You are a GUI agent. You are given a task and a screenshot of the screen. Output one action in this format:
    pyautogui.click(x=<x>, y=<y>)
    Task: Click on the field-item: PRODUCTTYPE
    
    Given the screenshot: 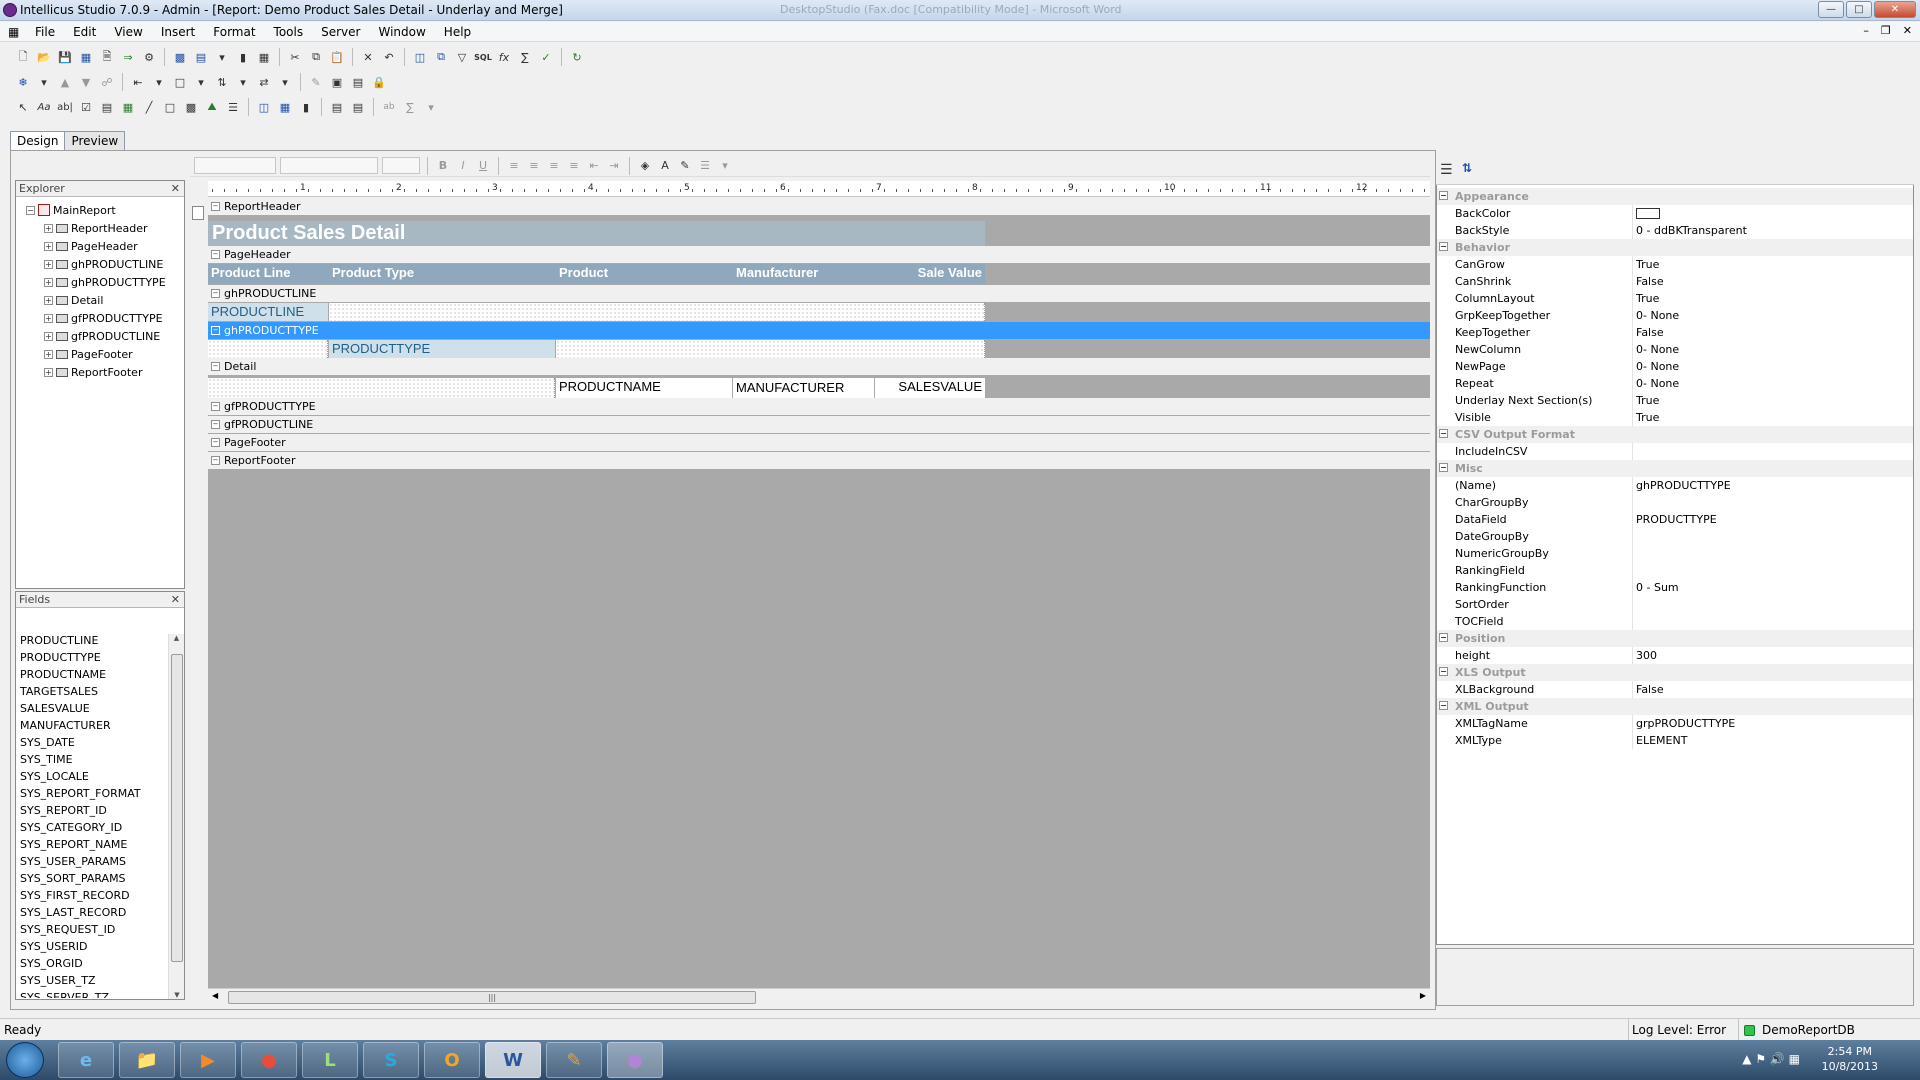 What is the action you would take?
    pyautogui.click(x=60, y=657)
    